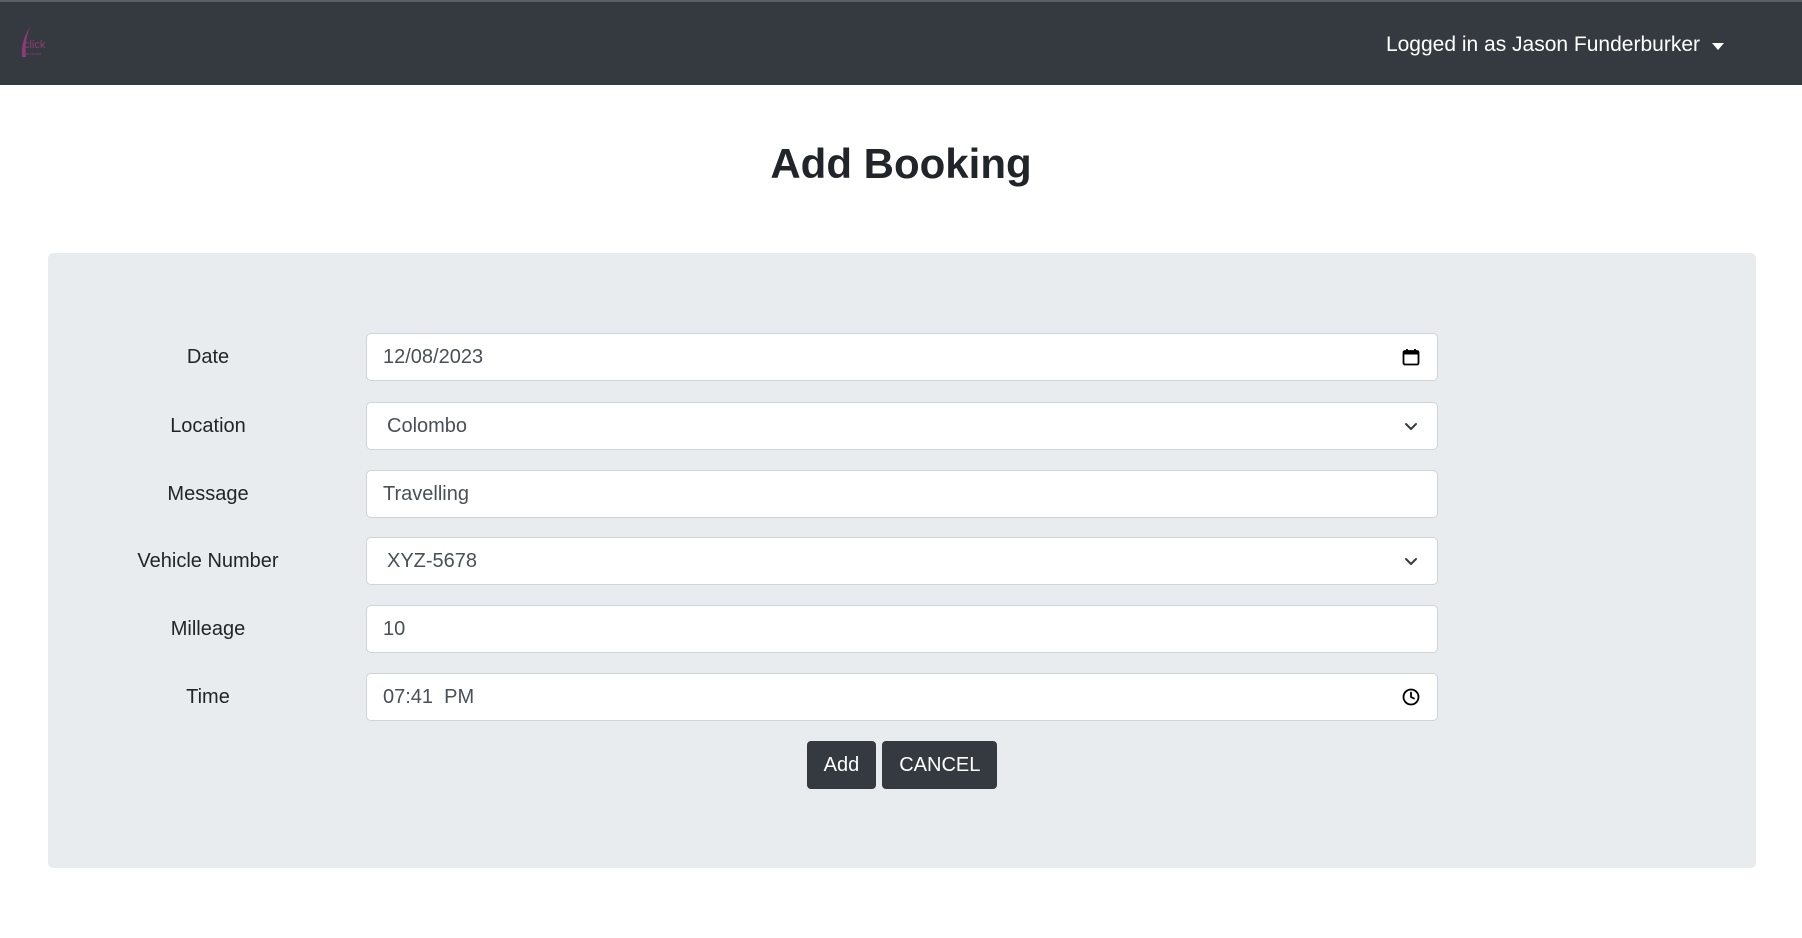  Describe the element at coordinates (940, 765) in the screenshot. I see `cancel-button: CANCEL` at that location.